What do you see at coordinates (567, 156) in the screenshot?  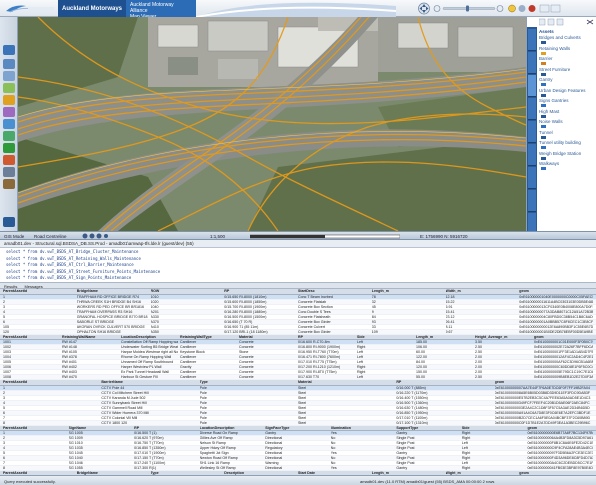 I see `layer-item: Weigh Bridge Station` at bounding box center [567, 156].